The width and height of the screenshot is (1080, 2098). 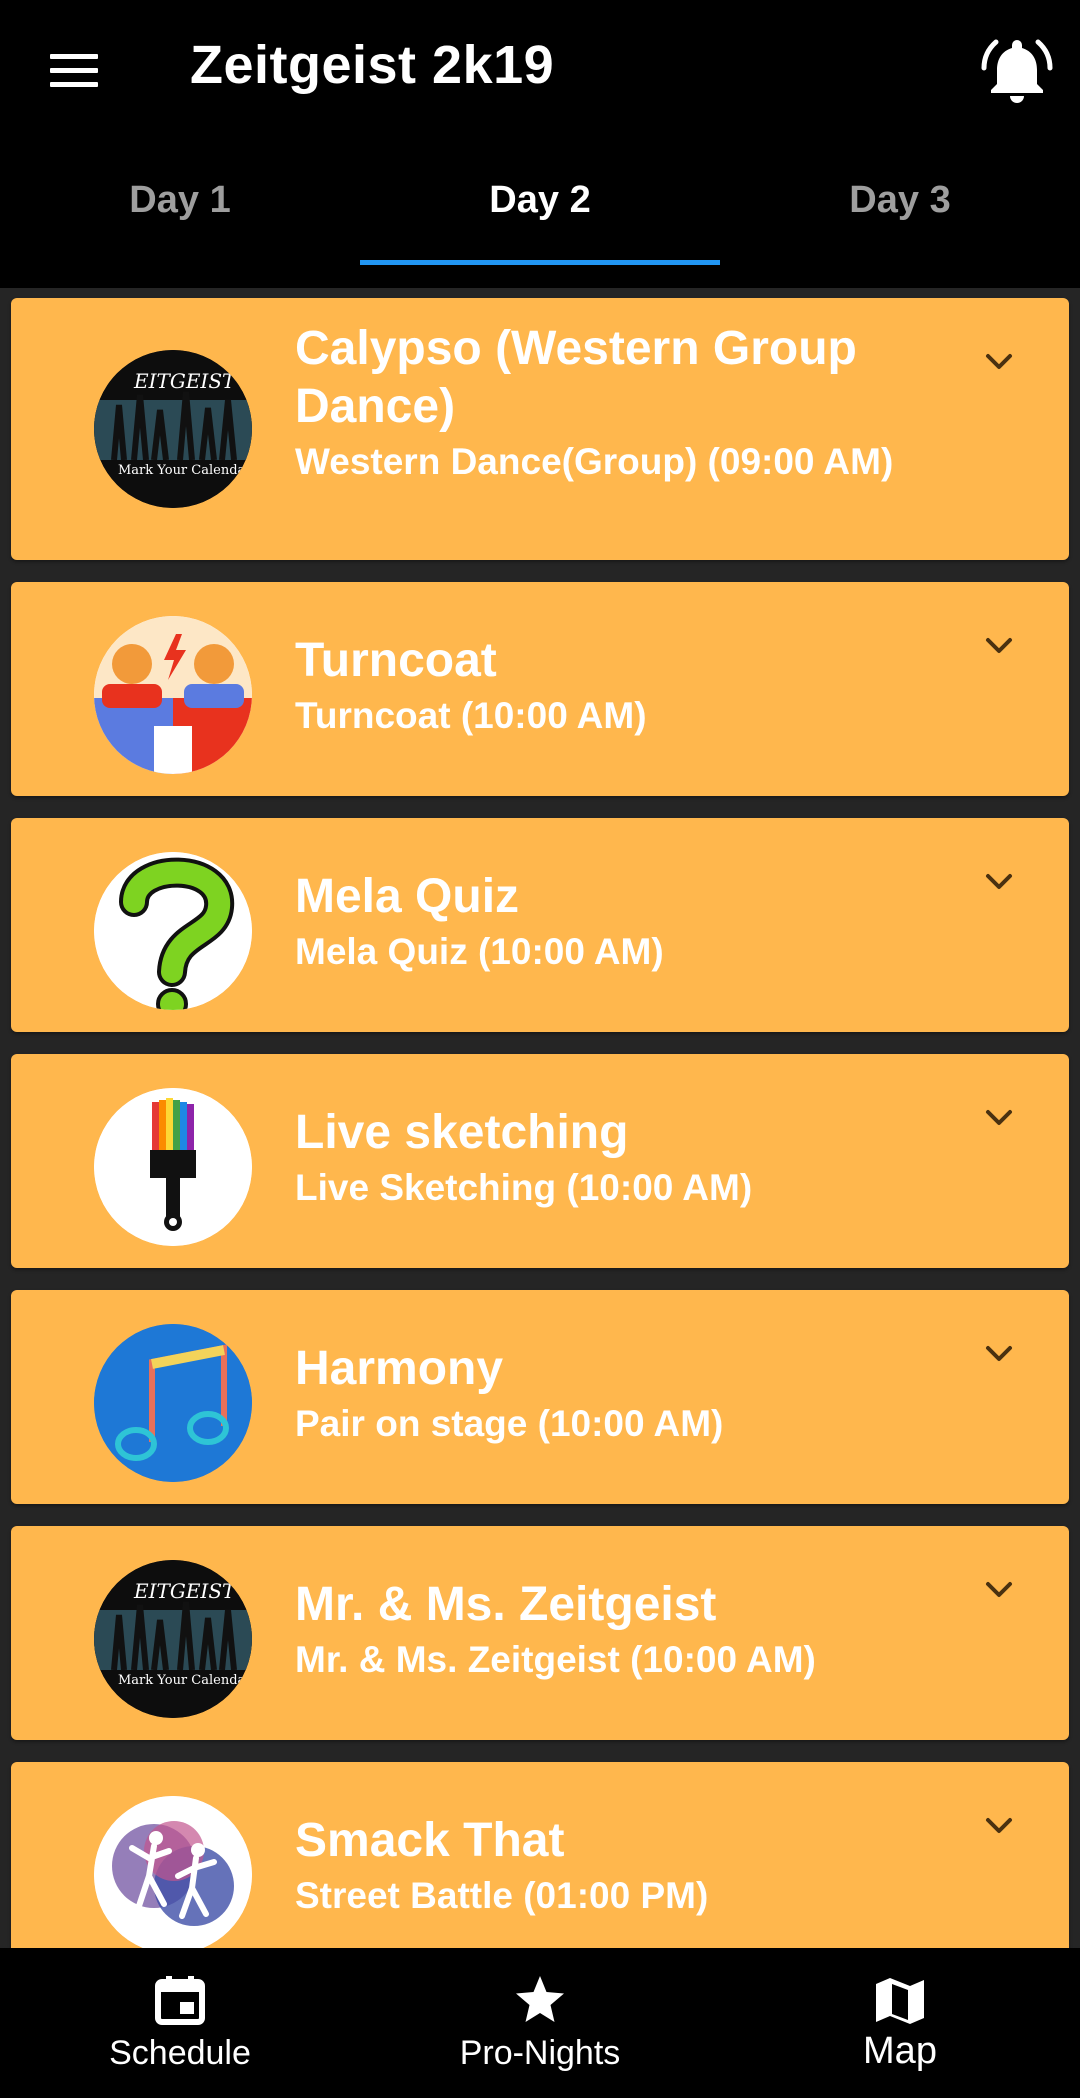 I want to click on event-text: Smack That Street Battle (01:00 PM), so click(x=605, y=1865).